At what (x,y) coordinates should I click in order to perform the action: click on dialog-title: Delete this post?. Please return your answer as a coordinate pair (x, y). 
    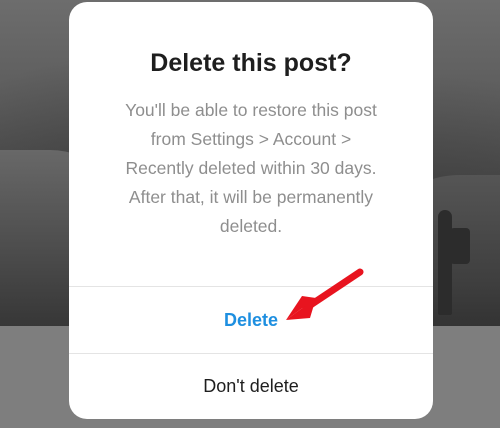
    Looking at the image, I should click on (251, 63).